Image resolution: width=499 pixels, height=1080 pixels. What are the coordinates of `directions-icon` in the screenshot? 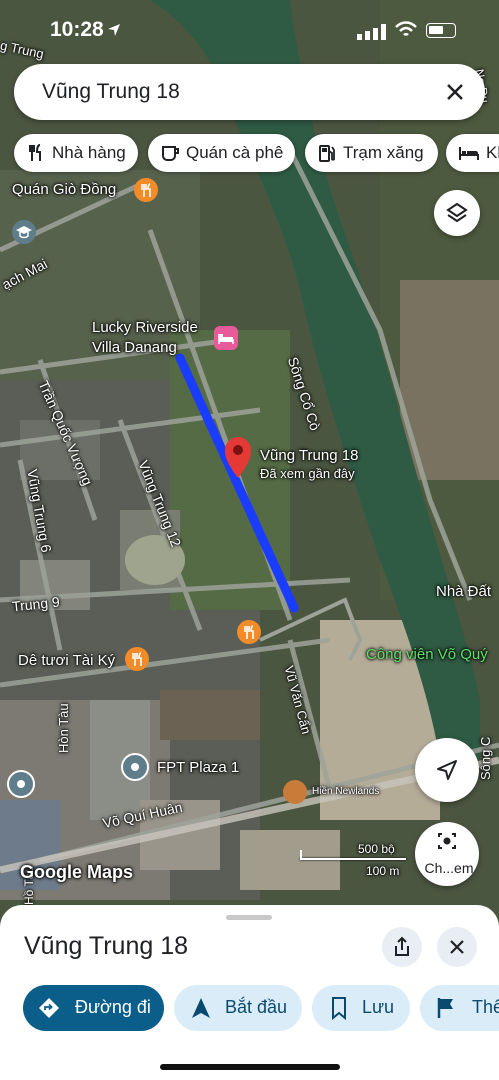 It's located at (49, 1008).